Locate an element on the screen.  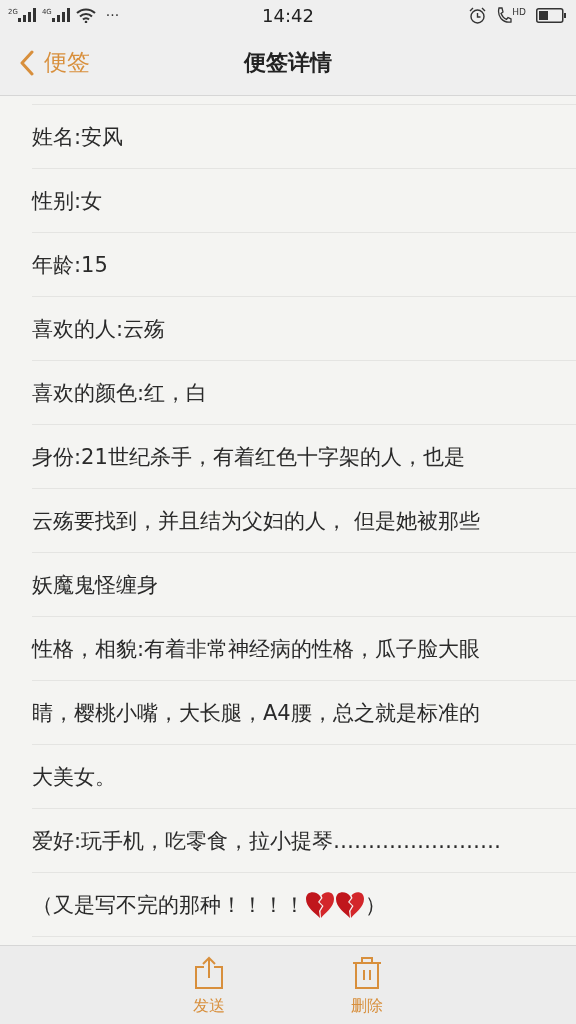
status-time: 14:42 is located at coordinates (288, 15).